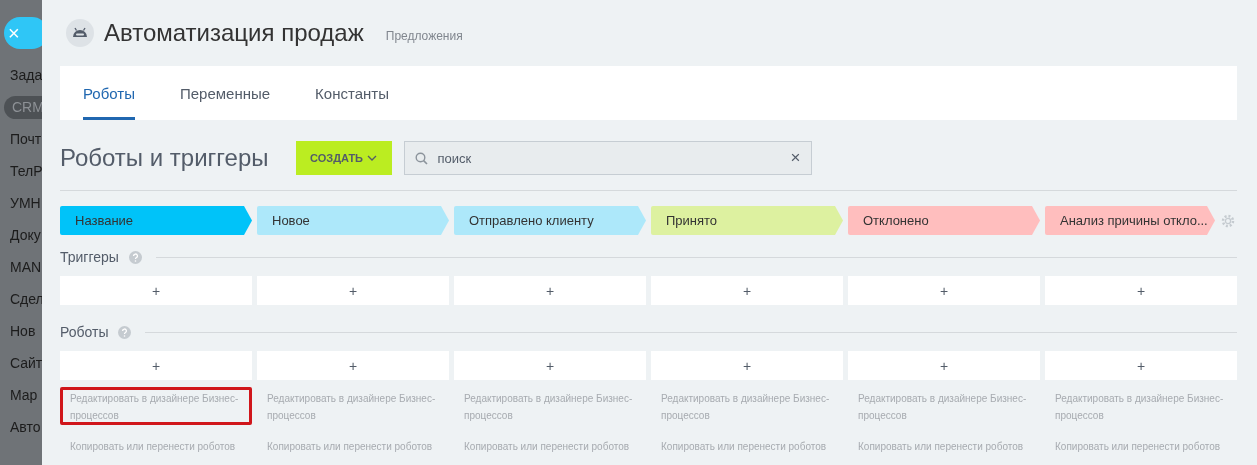 This screenshot has height=465, width=1257. I want to click on sidebar-item: Сайт, so click(26, 363).